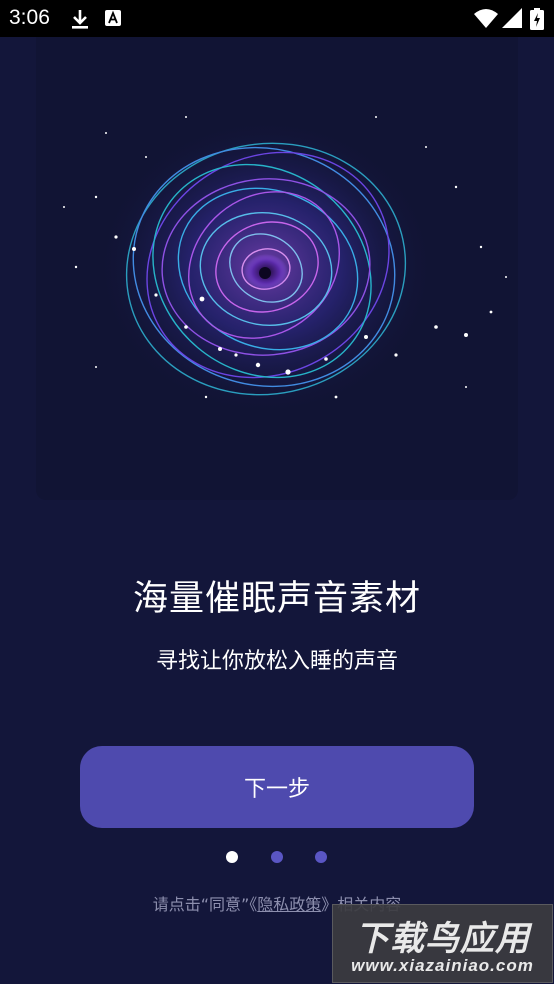  Describe the element at coordinates (276, 599) in the screenshot. I see `onboarding-title: 海量催眠声音素材` at that location.